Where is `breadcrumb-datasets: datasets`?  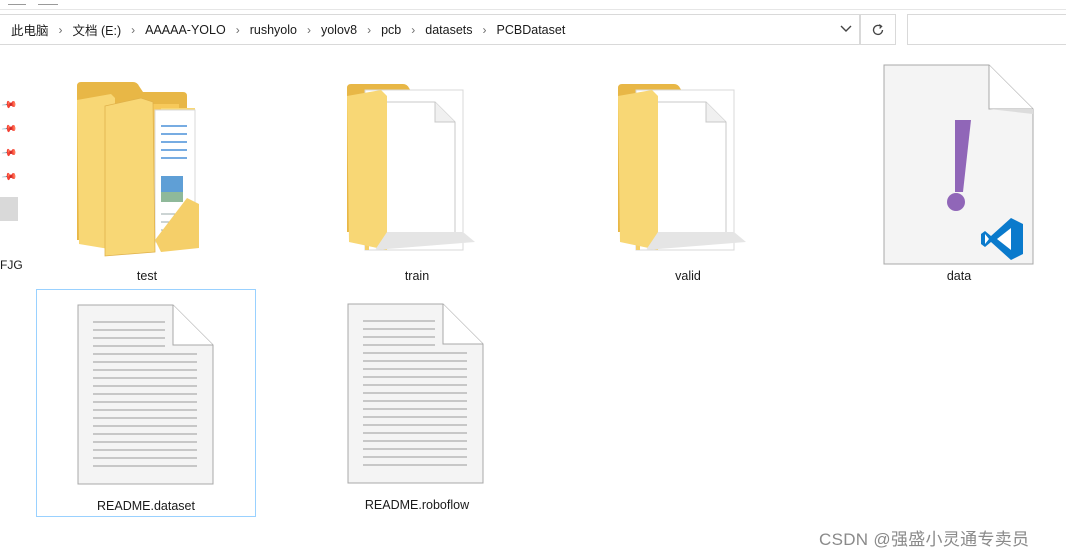 breadcrumb-datasets: datasets is located at coordinates (448, 30).